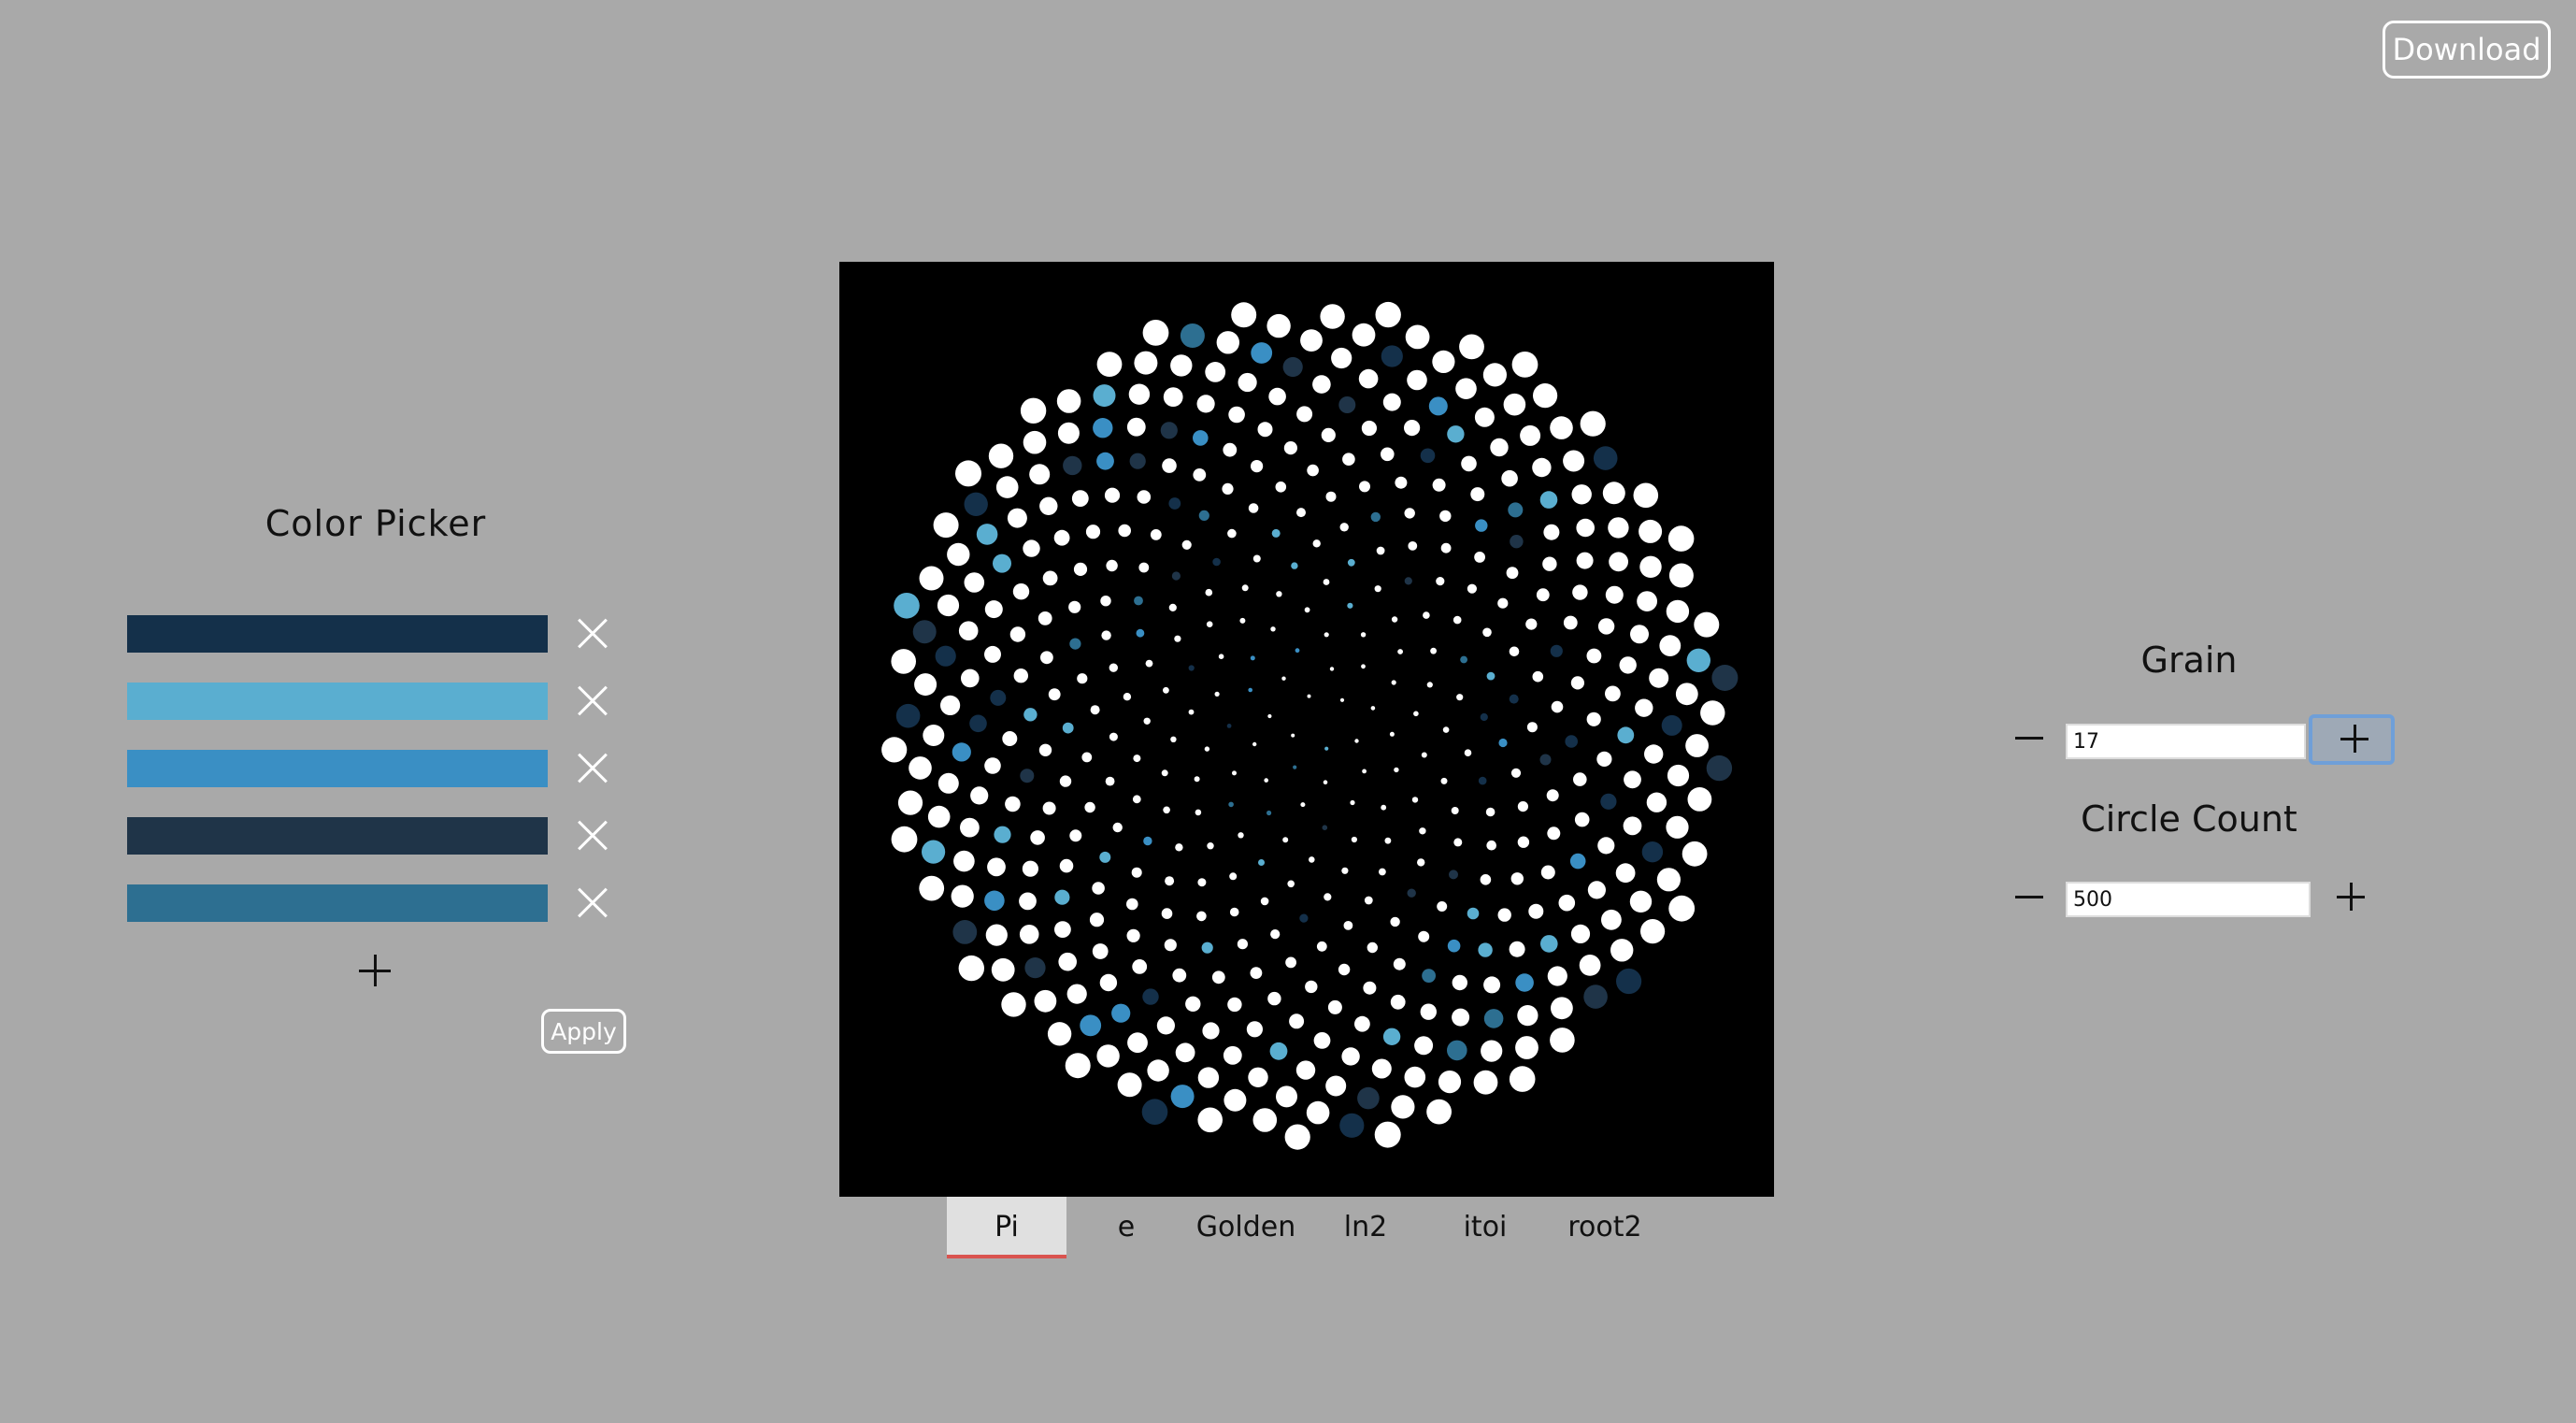 This screenshot has width=2576, height=1423. What do you see at coordinates (1485, 1227) in the screenshot?
I see `tab-itoi: itoi` at bounding box center [1485, 1227].